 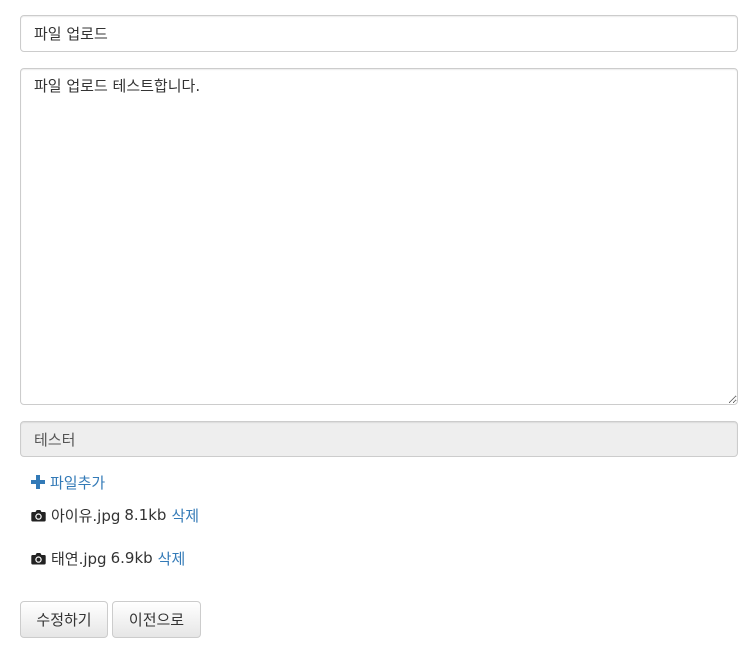 I want to click on add-file-label: 파일추가, so click(x=78, y=482).